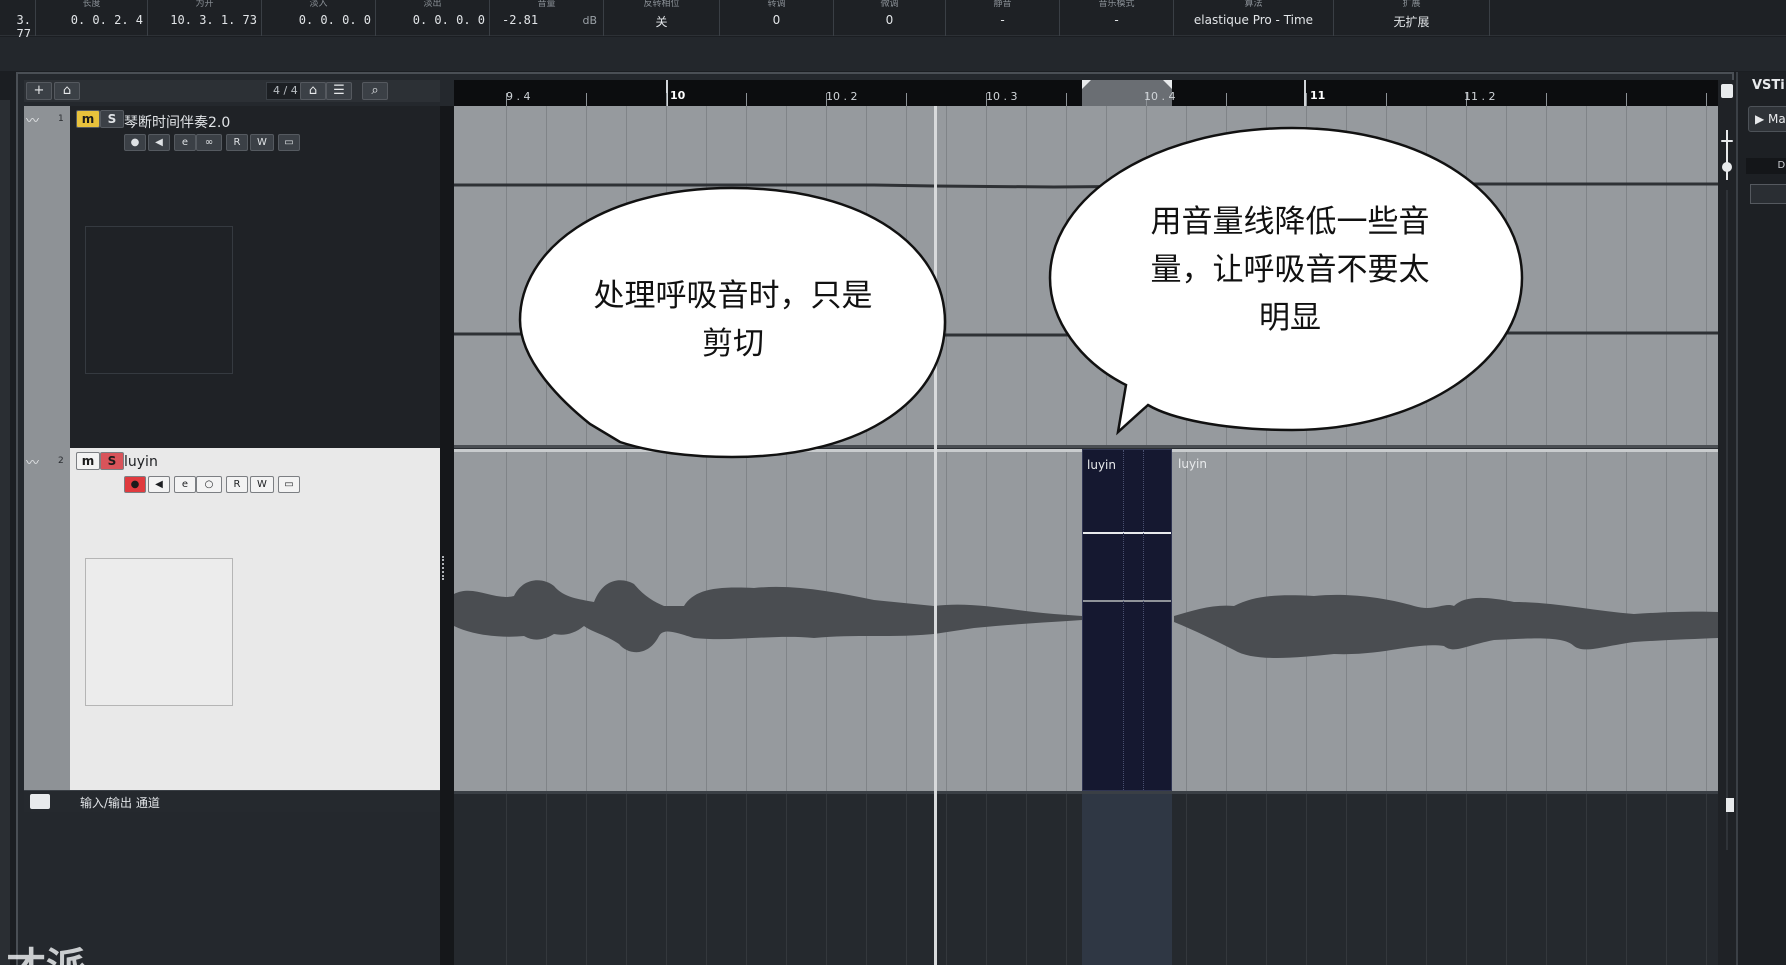 The height and width of the screenshot is (965, 1786). I want to click on left-bubble-text: 处理呼吸音时，只是 剪切, so click(733, 320).